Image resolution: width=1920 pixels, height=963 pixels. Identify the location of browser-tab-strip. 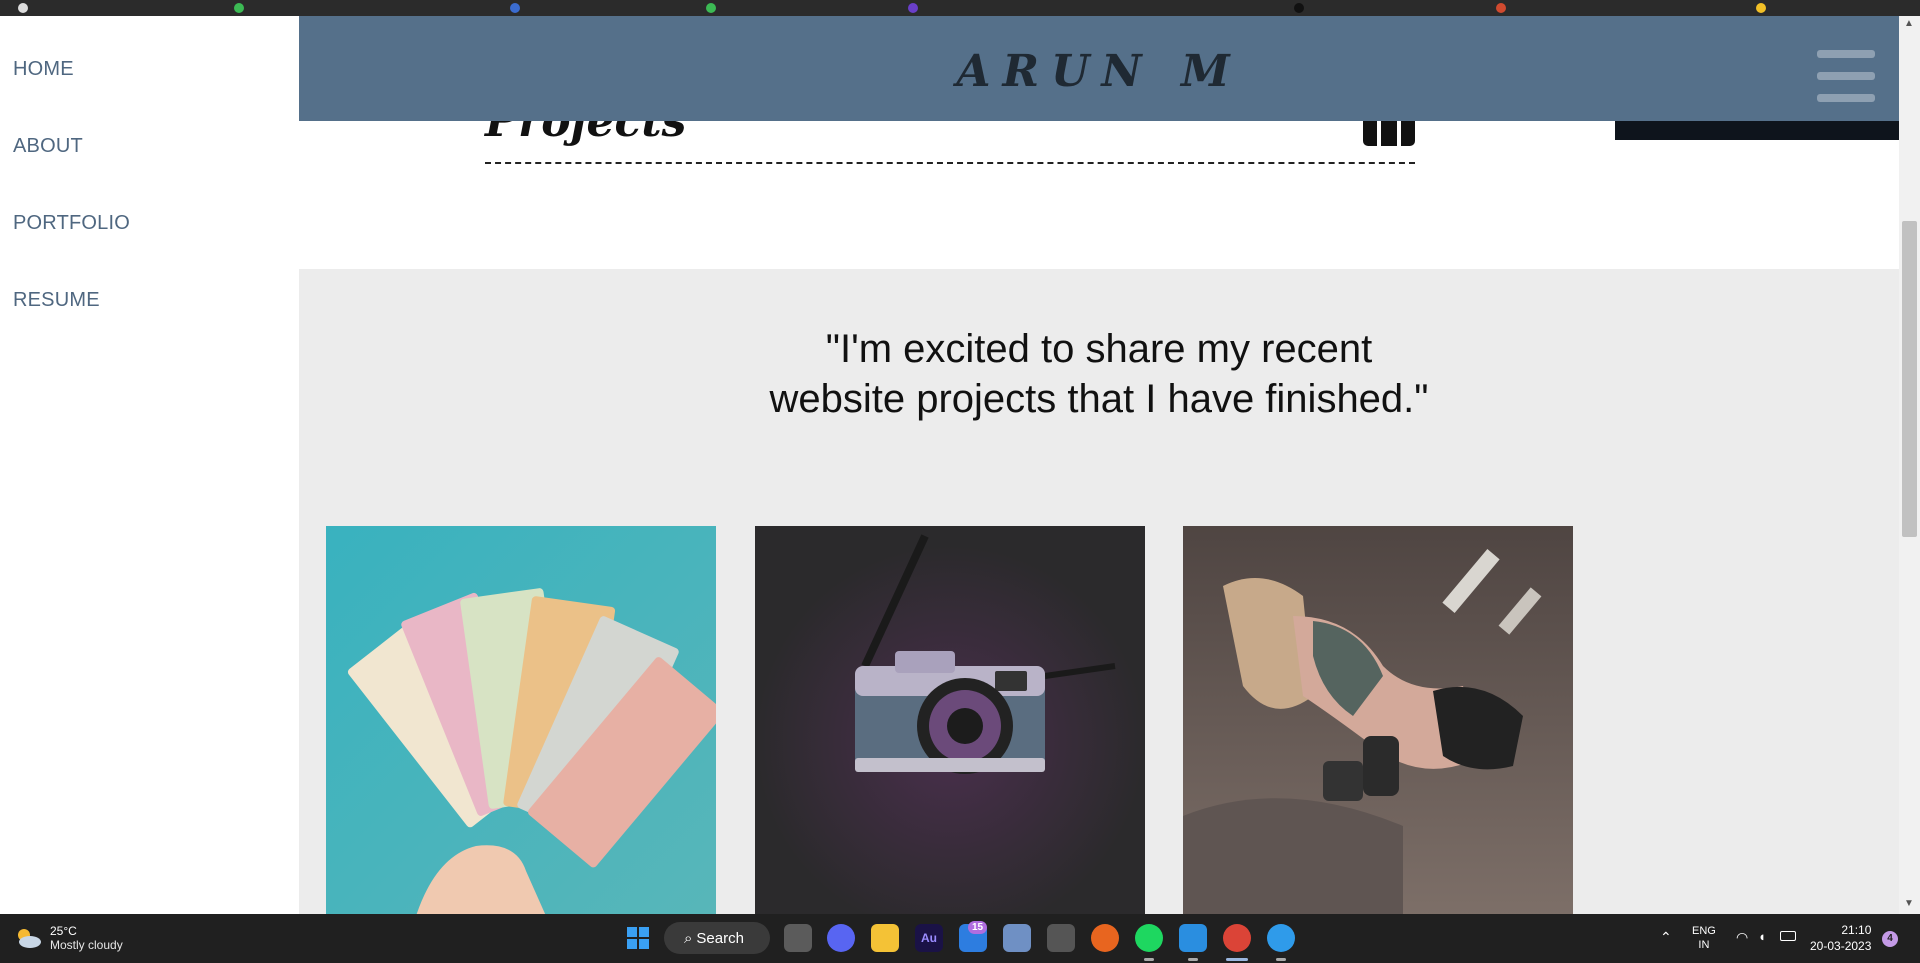
(960, 8).